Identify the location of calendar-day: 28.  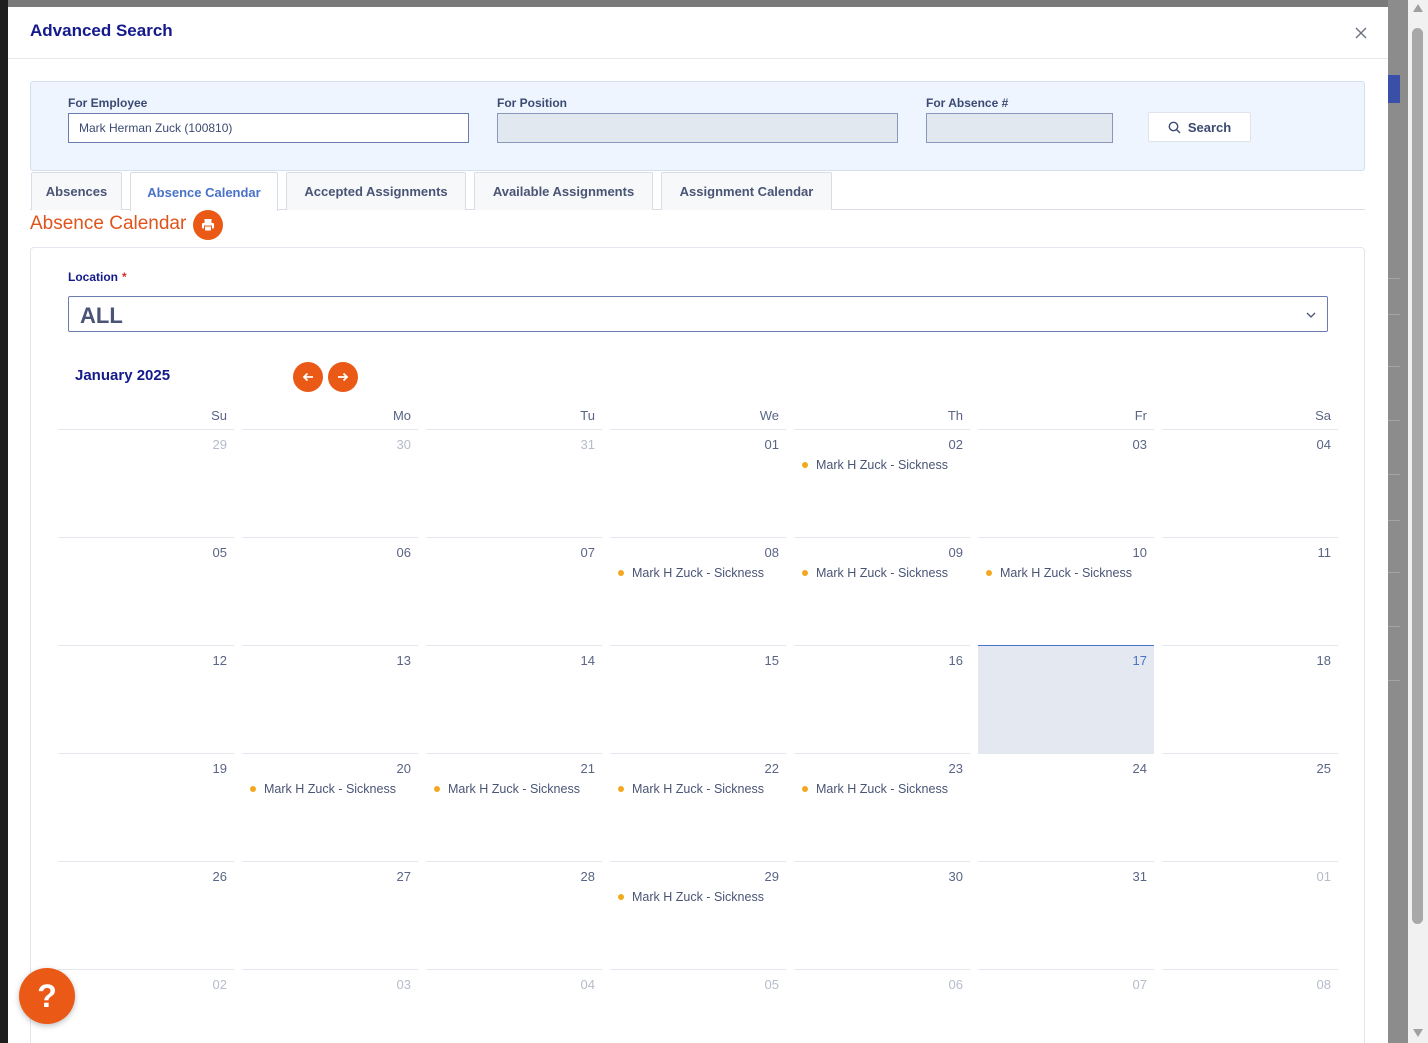
(514, 915).